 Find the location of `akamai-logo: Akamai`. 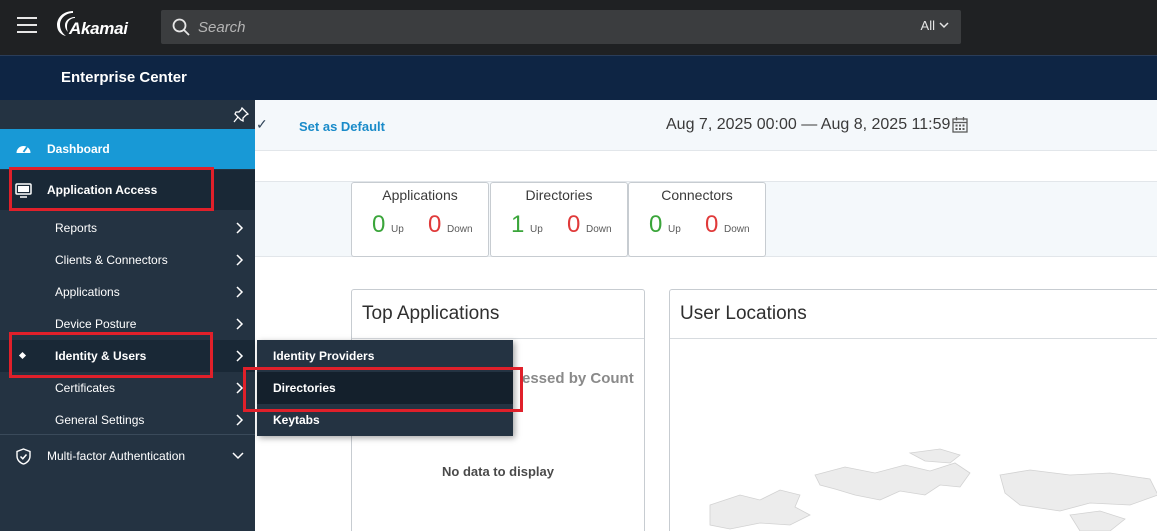

akamai-logo: Akamai is located at coordinates (91, 26).